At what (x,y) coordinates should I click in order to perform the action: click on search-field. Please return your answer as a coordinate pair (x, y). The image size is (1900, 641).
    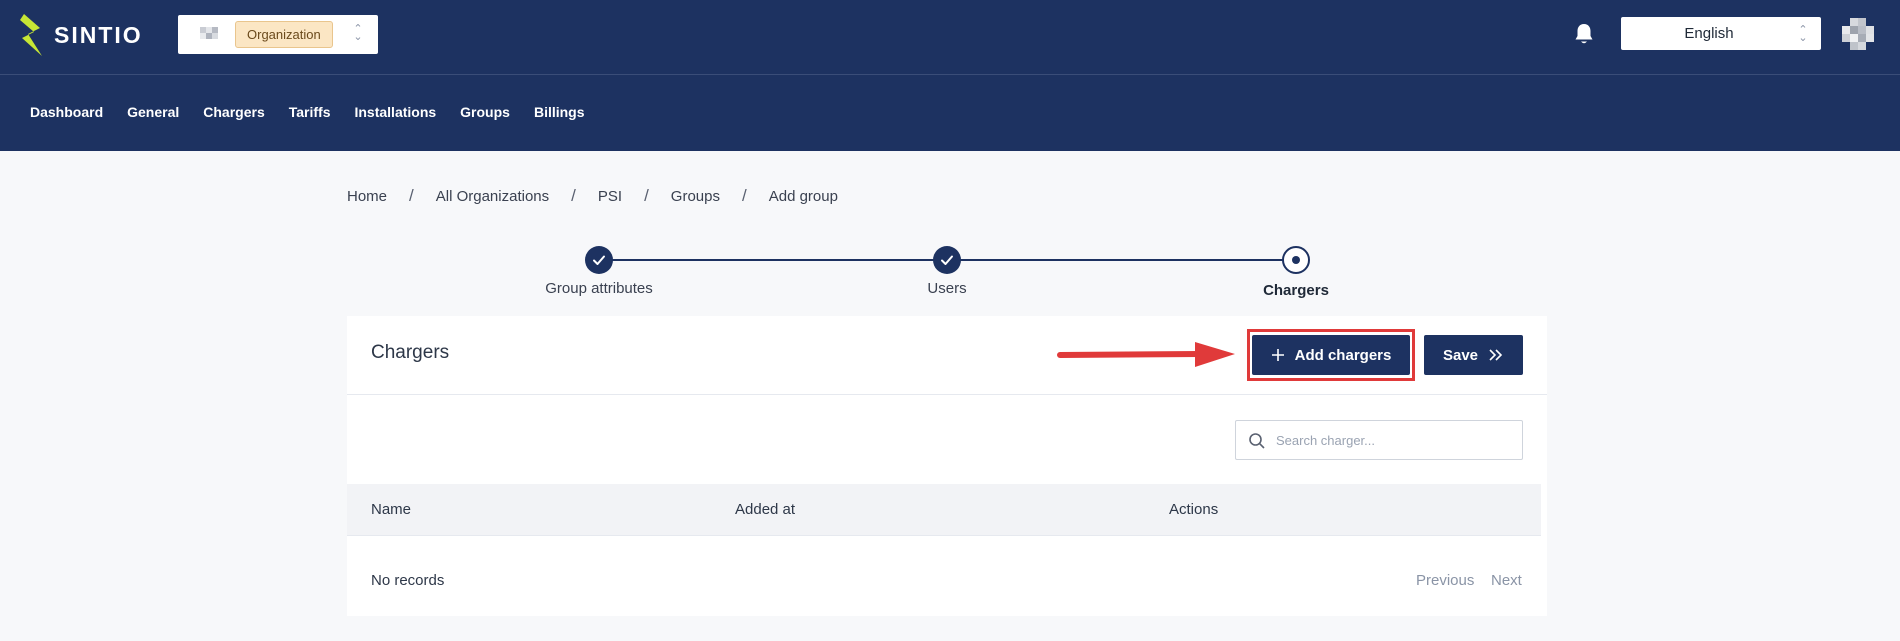
    Looking at the image, I should click on (1379, 440).